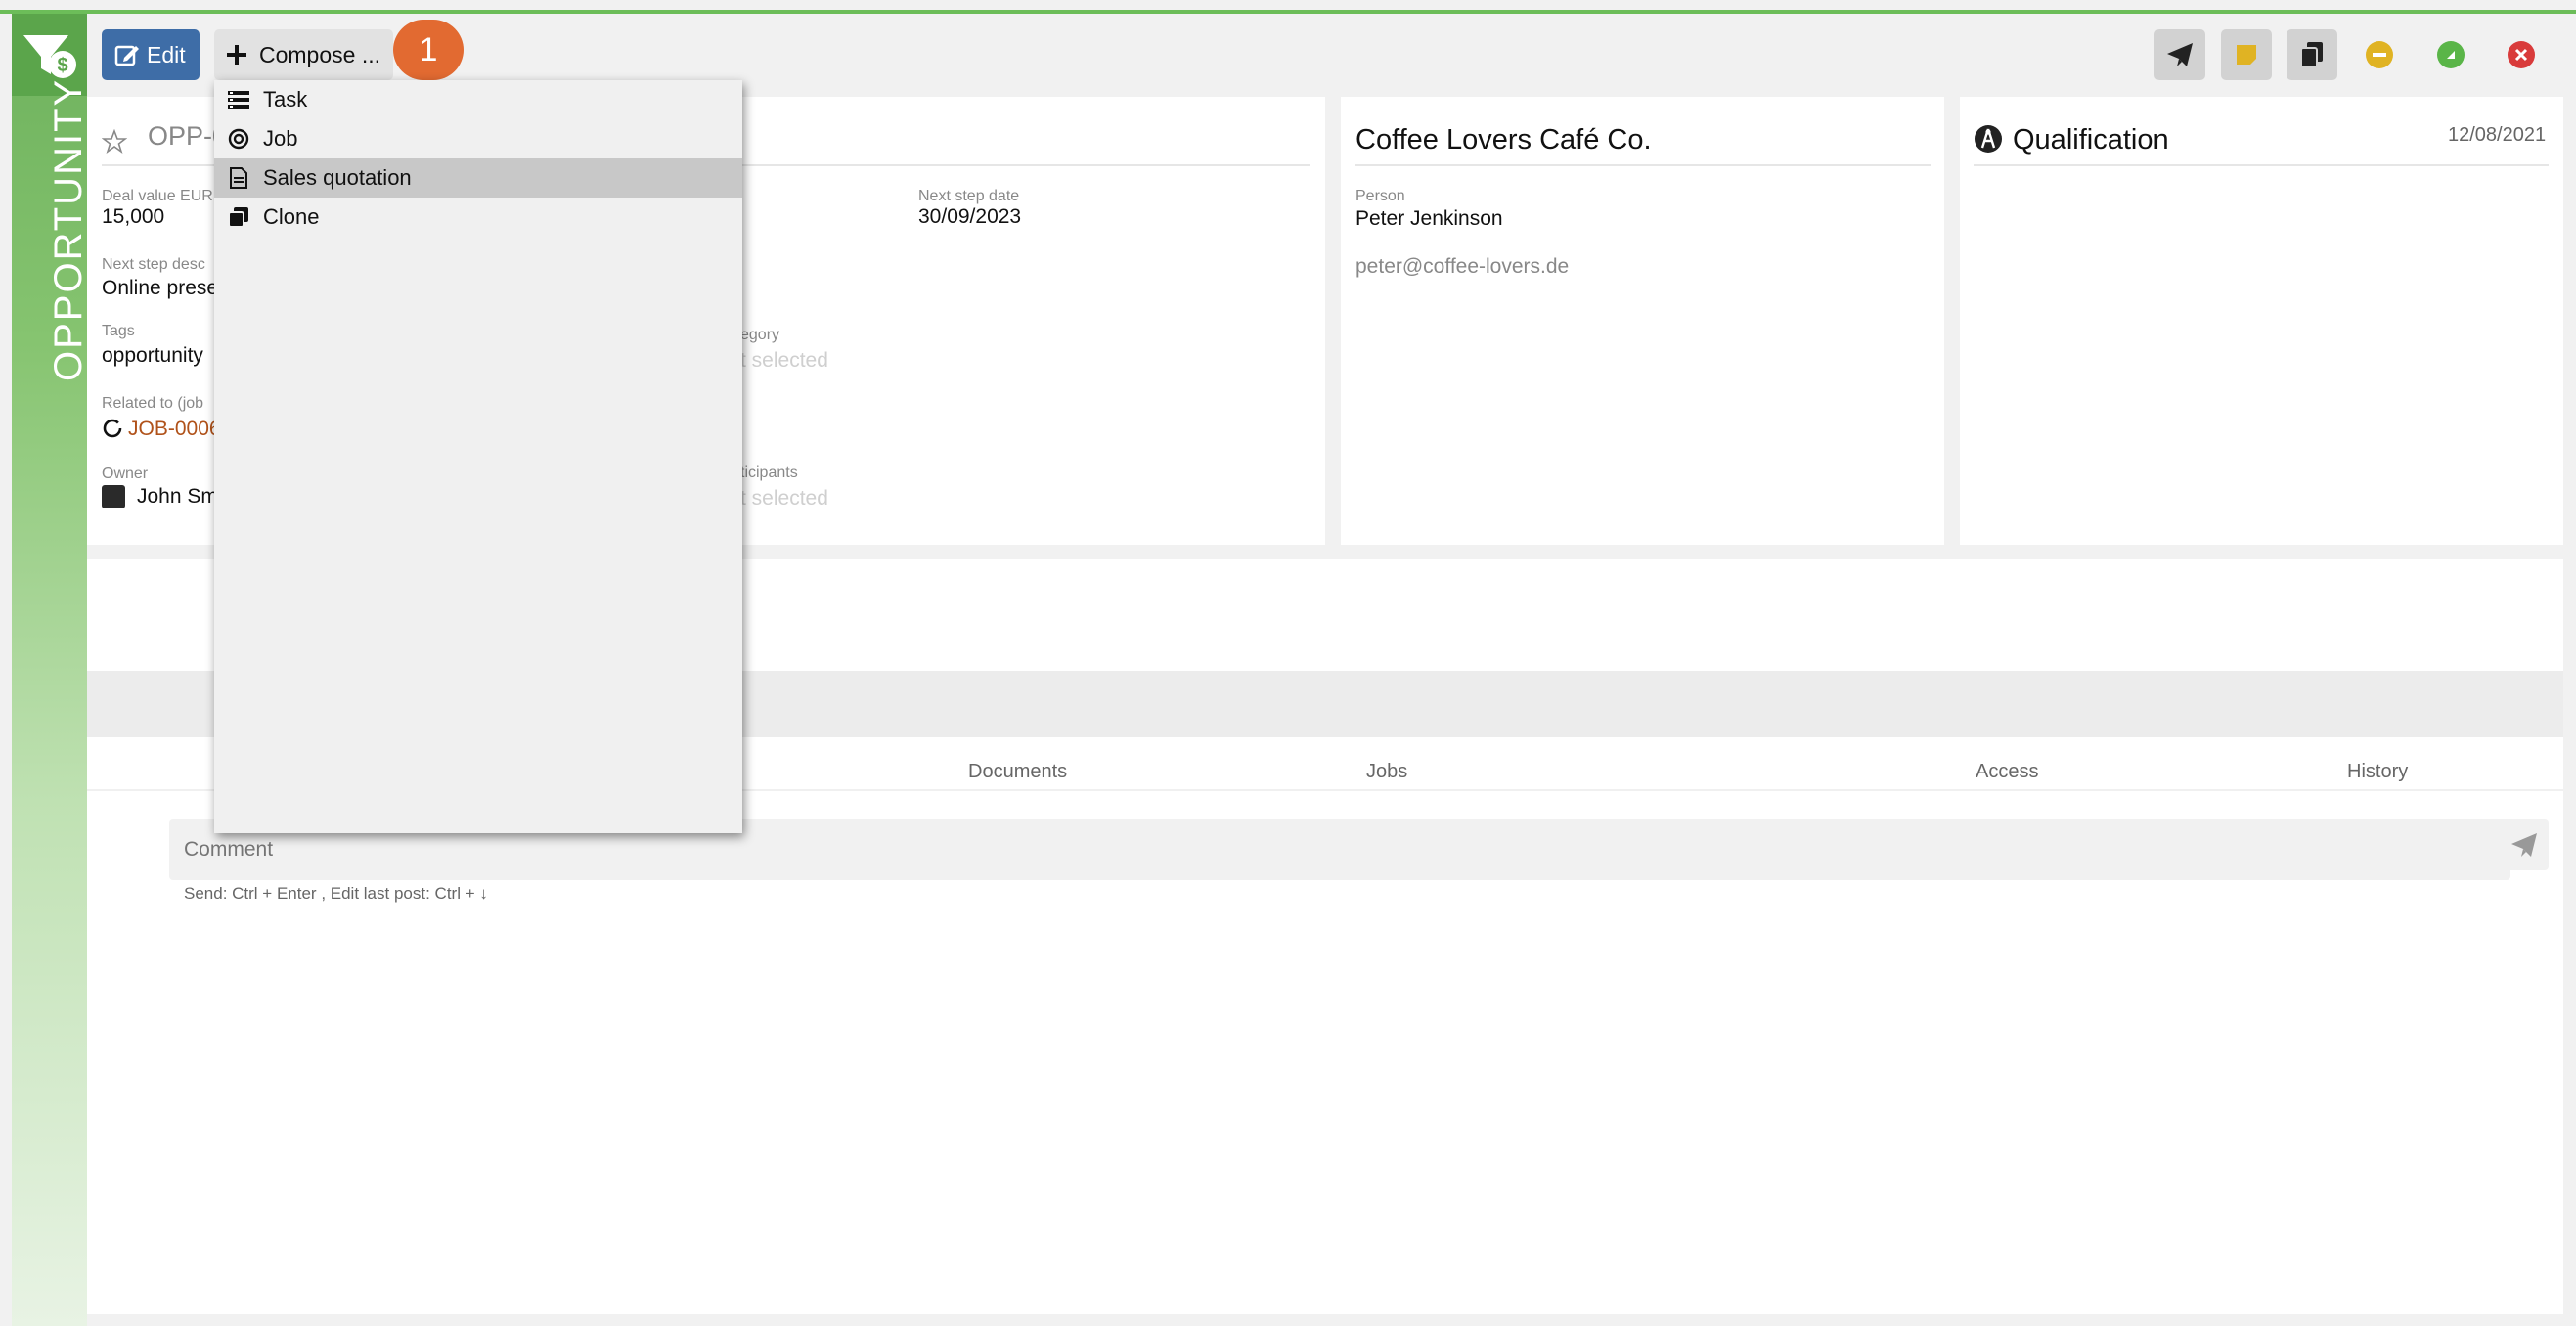 The image size is (2576, 1326). Describe the element at coordinates (68, 229) in the screenshot. I see `sidebar-label: OPPORTUNITY` at that location.